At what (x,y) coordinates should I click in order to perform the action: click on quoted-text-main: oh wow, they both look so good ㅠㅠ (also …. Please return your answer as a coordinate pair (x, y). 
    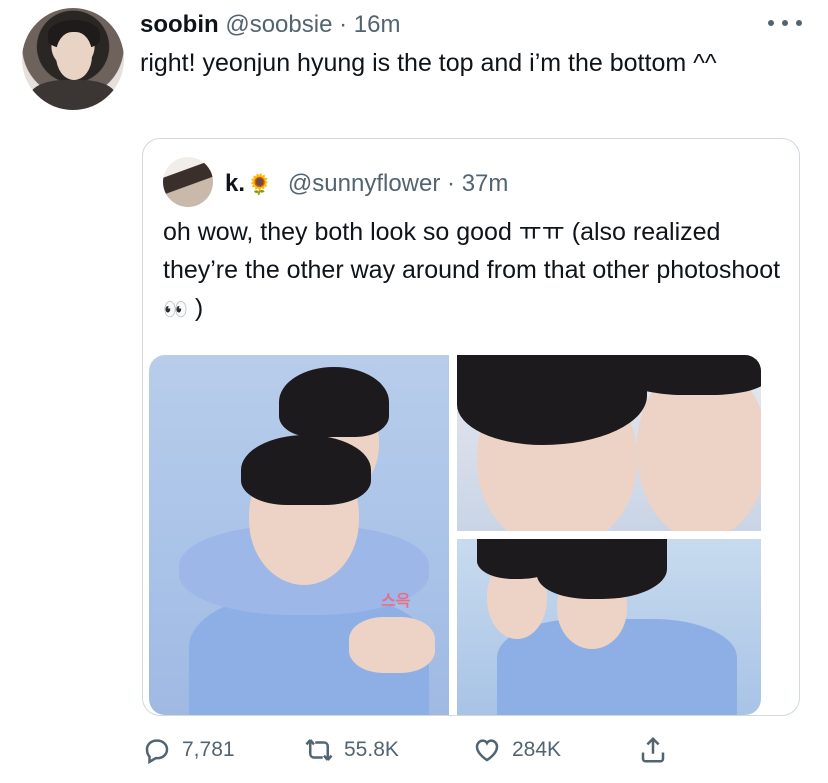
    Looking at the image, I should click on (472, 251).